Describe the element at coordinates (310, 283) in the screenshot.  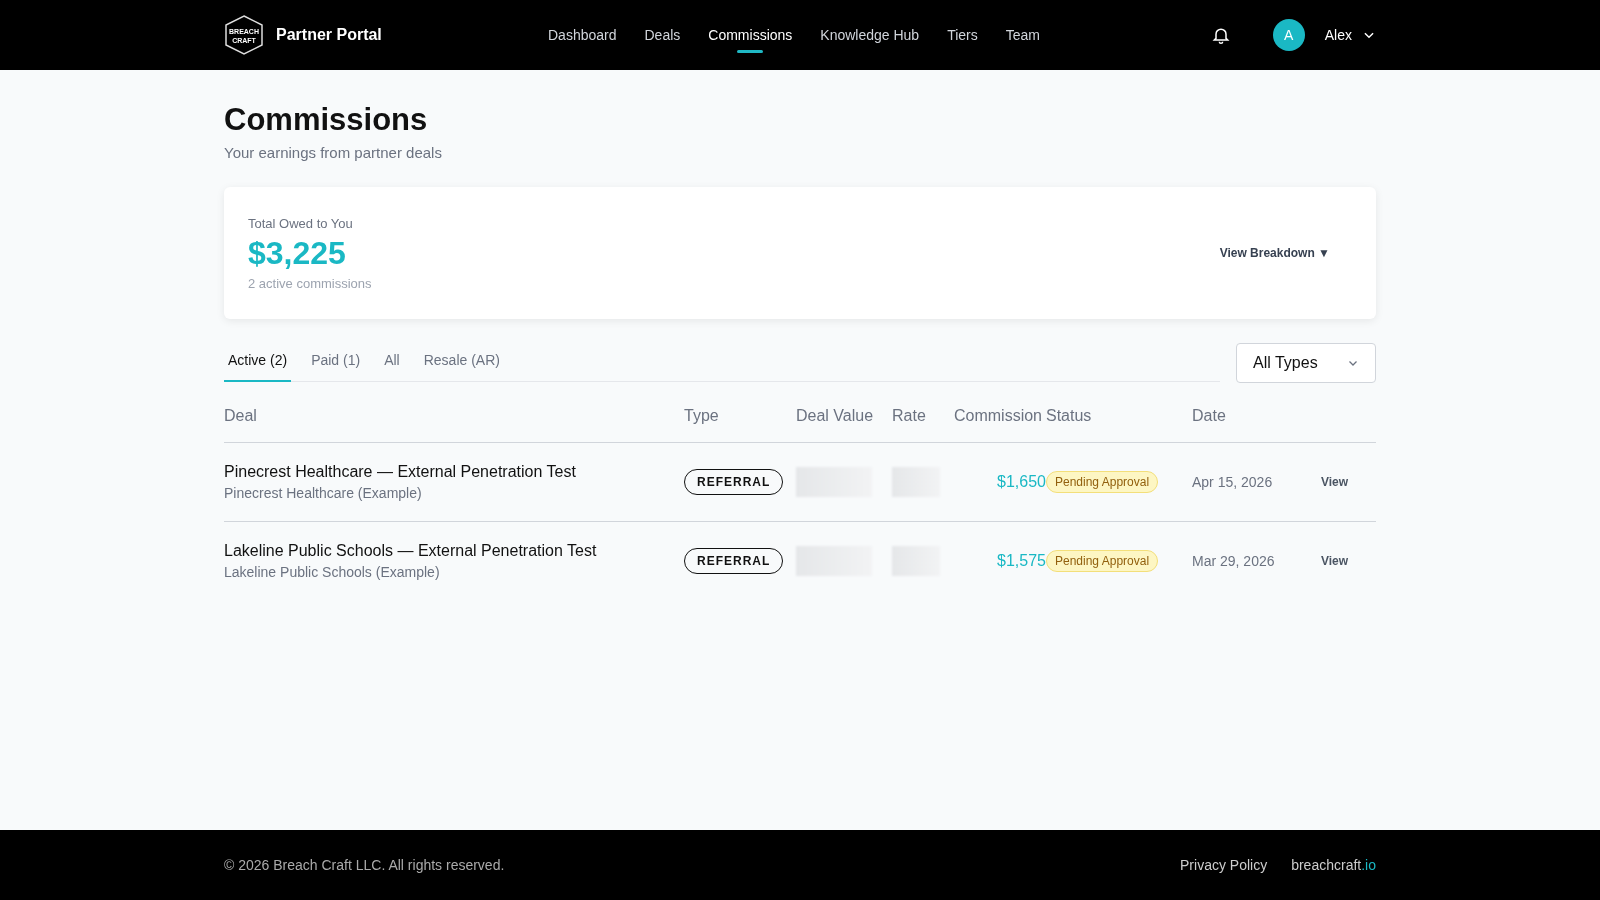
I see `summary-note: 2 active commissions` at that location.